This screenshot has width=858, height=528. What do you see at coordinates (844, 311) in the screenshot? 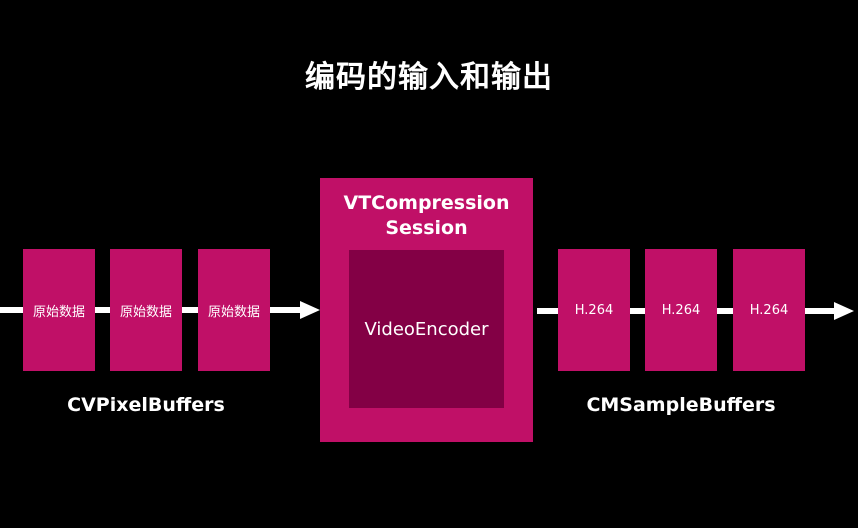
I see `output-arrow-head` at bounding box center [844, 311].